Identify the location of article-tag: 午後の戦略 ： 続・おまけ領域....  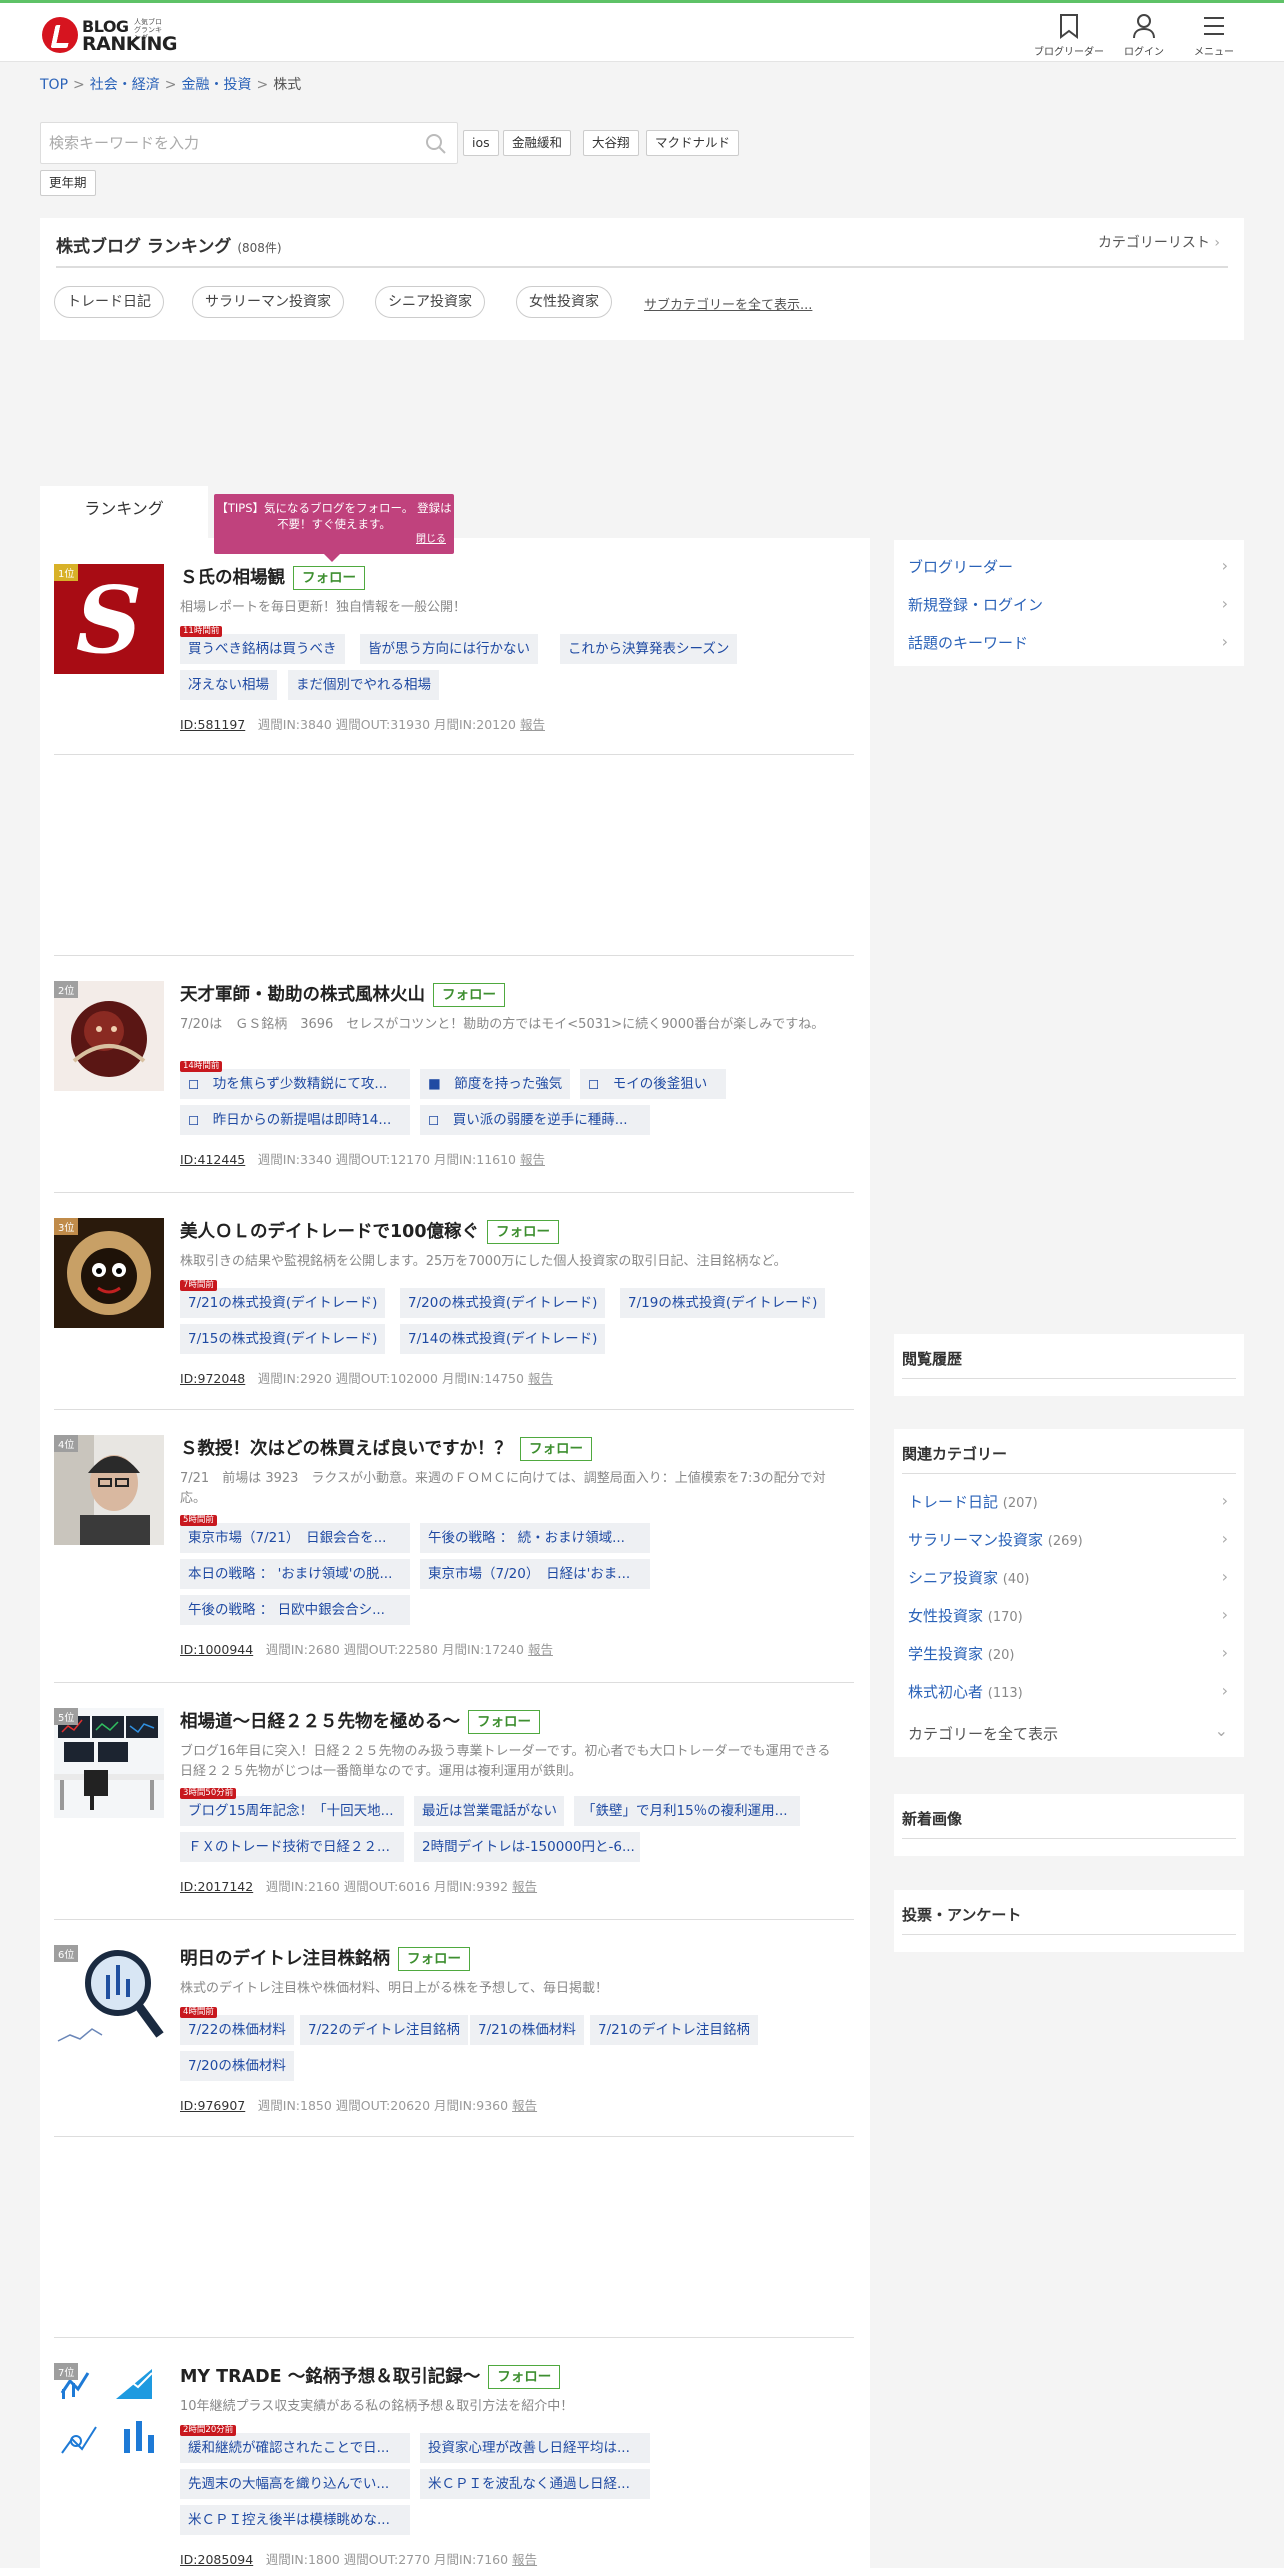
(535, 1538).